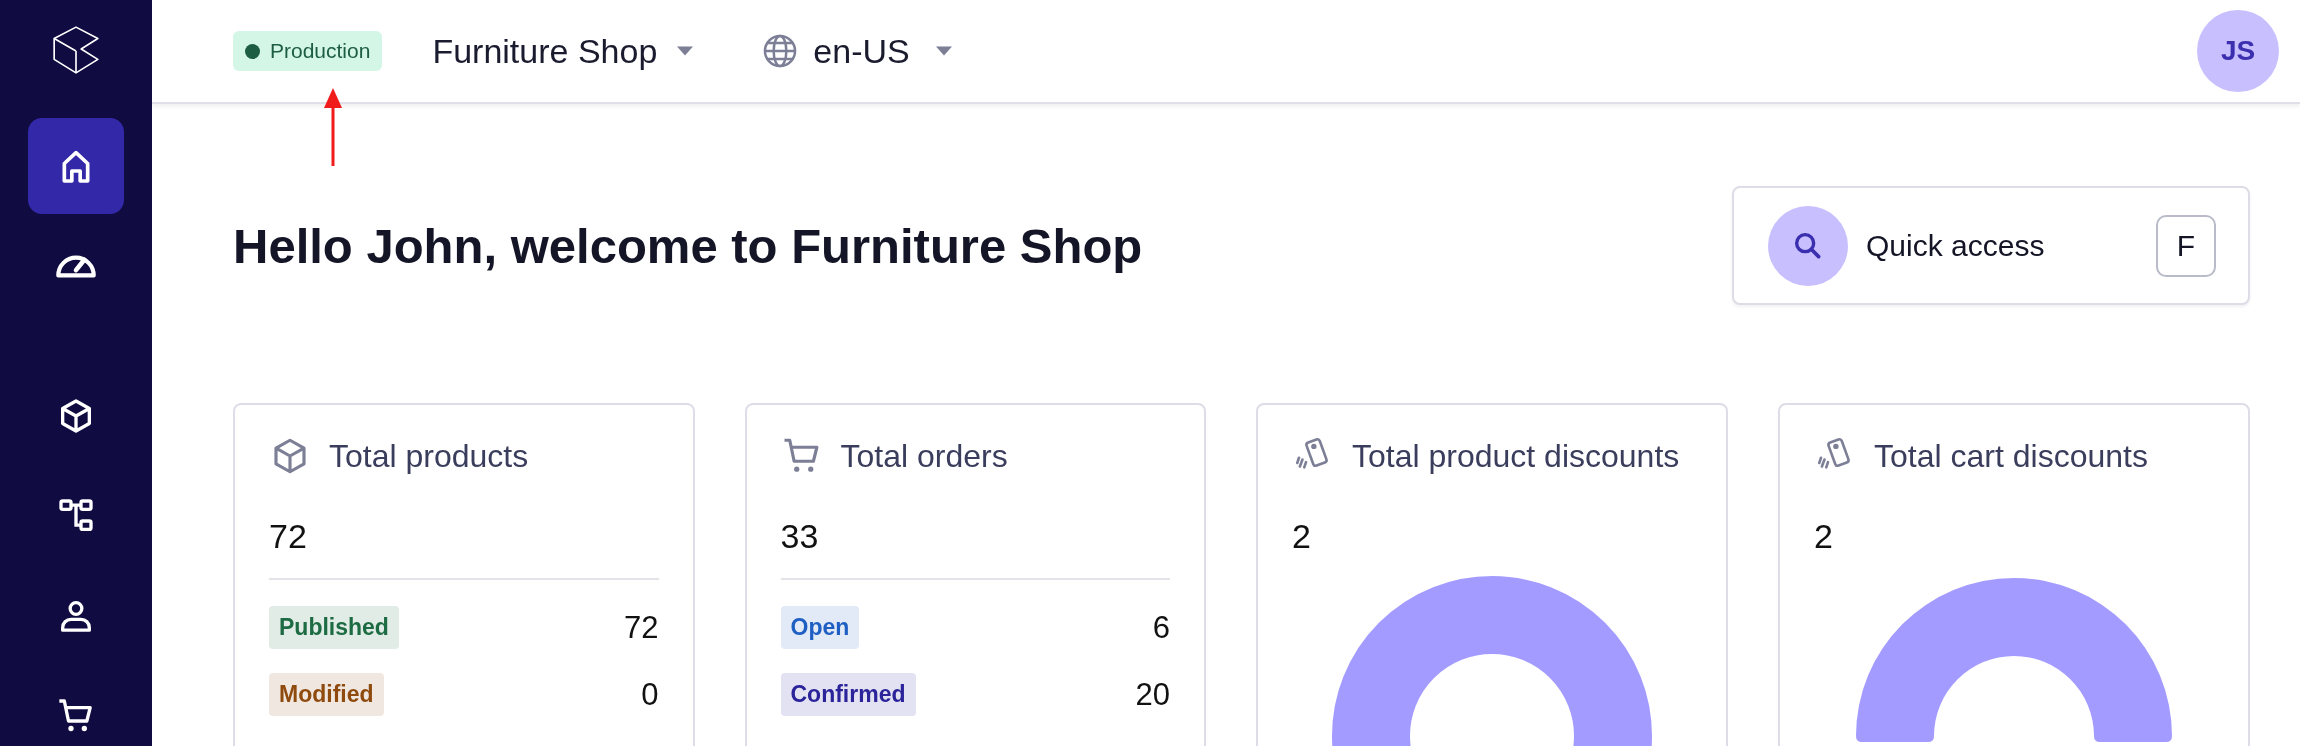  What do you see at coordinates (820, 627) in the screenshot?
I see `status-tag: Open` at bounding box center [820, 627].